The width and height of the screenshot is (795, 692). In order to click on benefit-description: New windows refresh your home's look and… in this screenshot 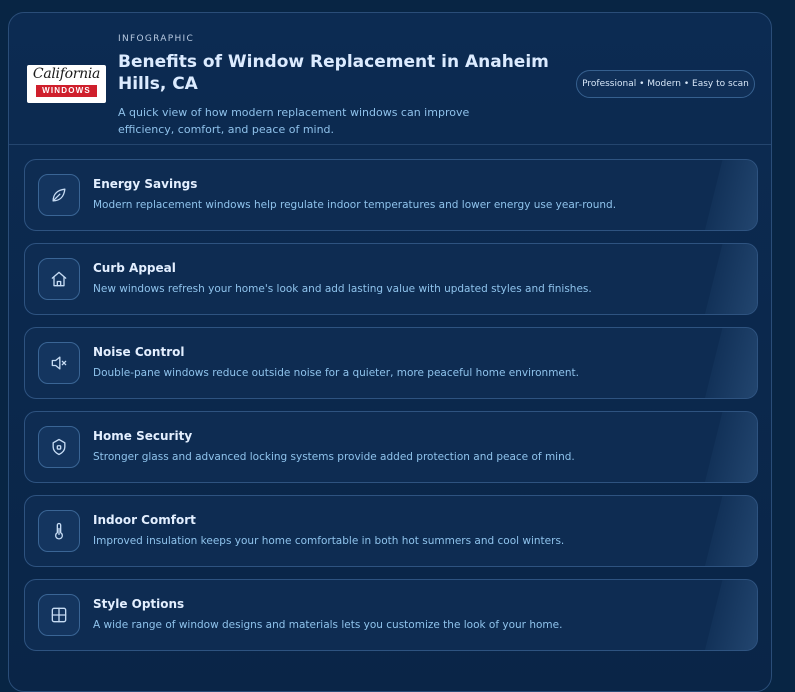, I will do `click(342, 289)`.